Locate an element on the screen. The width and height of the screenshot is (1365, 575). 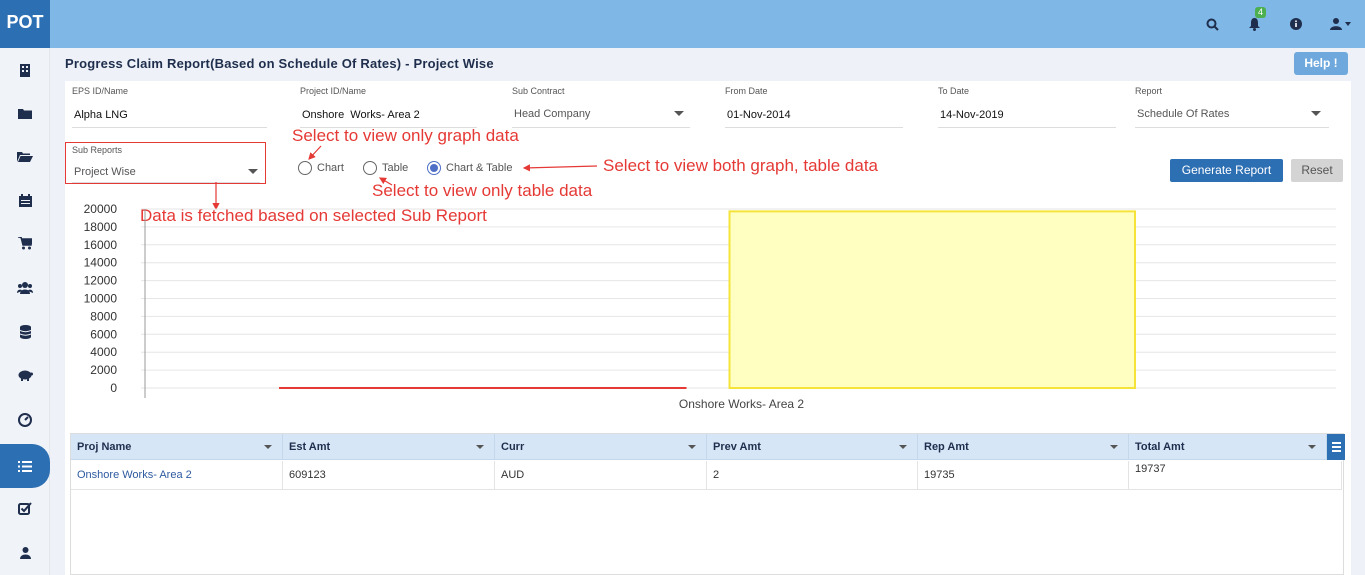
y-tick-label: 20000 is located at coordinates (101, 210).